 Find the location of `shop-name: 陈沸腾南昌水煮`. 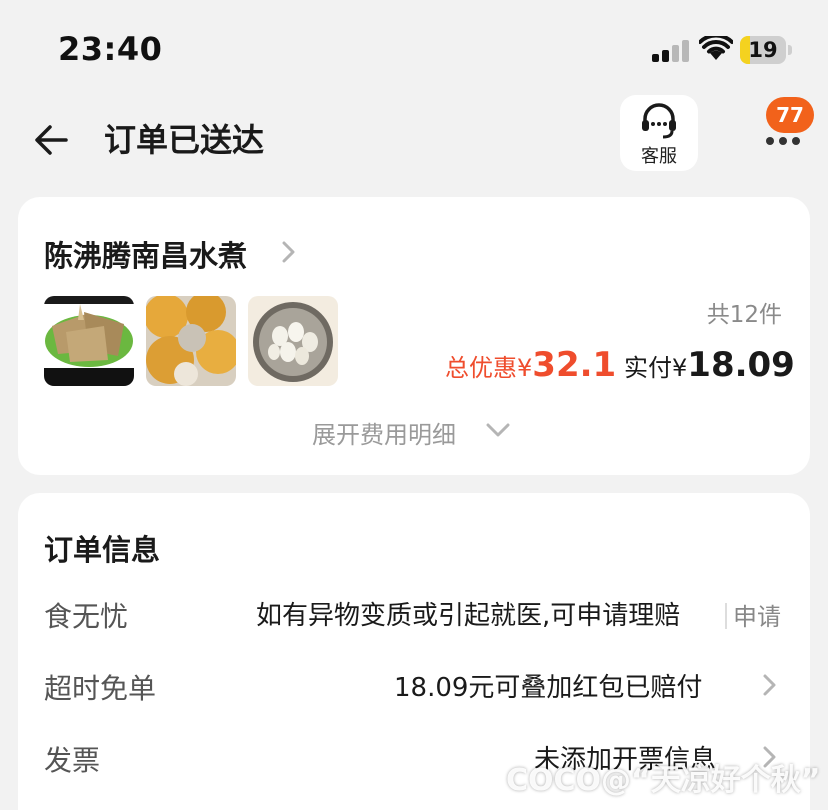

shop-name: 陈沸腾南昌水煮 is located at coordinates (145, 254).